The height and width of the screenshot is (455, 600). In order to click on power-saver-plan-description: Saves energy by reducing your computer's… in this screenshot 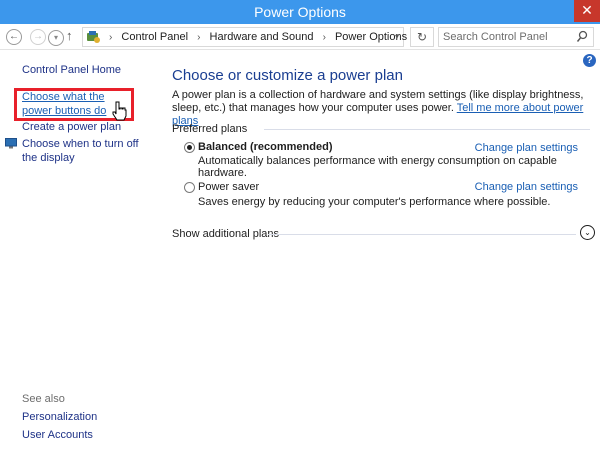, I will do `click(374, 202)`.